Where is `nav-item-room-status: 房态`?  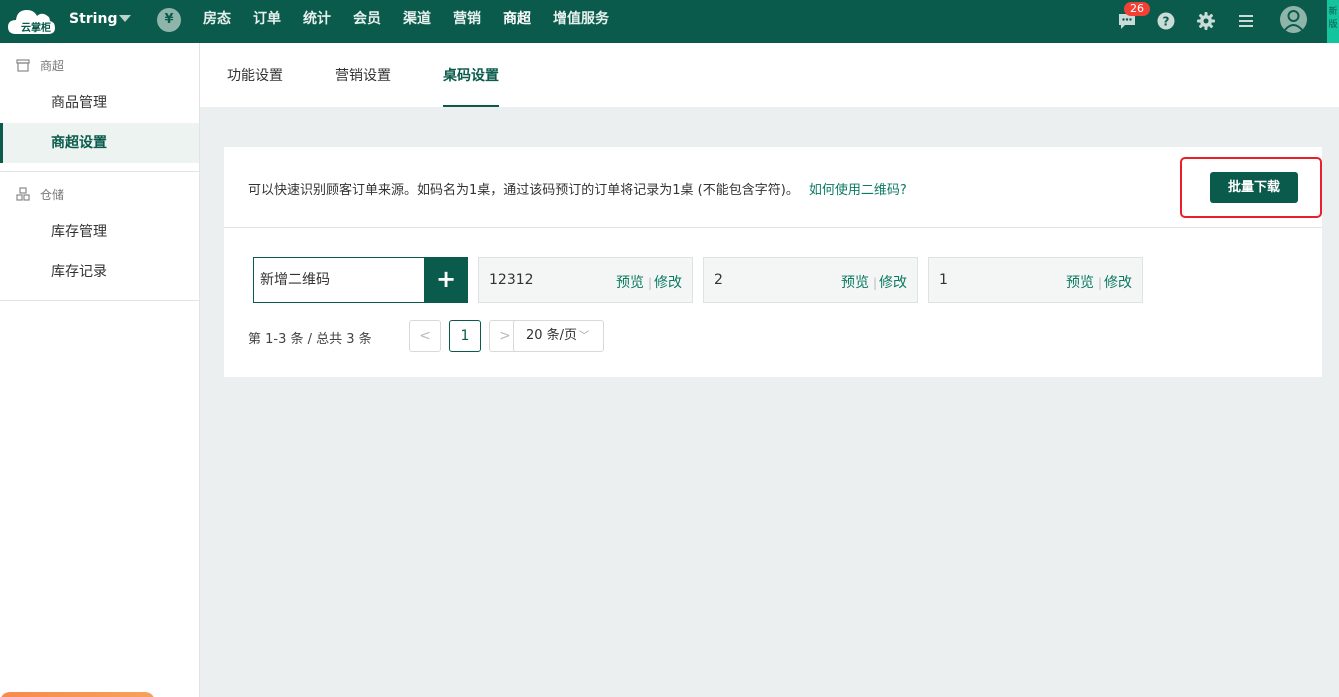
nav-item-room-status: 房态 is located at coordinates (217, 21).